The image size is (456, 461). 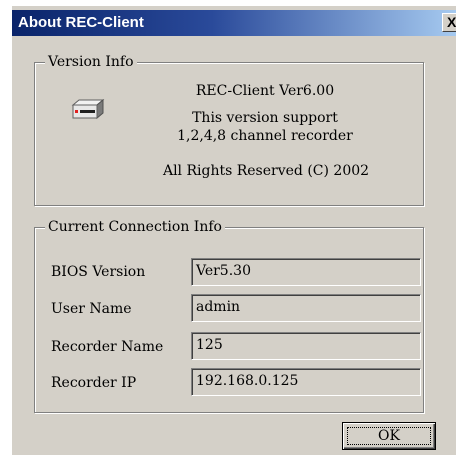 What do you see at coordinates (306, 272) in the screenshot?
I see `bios-version-field: Ver5.30` at bounding box center [306, 272].